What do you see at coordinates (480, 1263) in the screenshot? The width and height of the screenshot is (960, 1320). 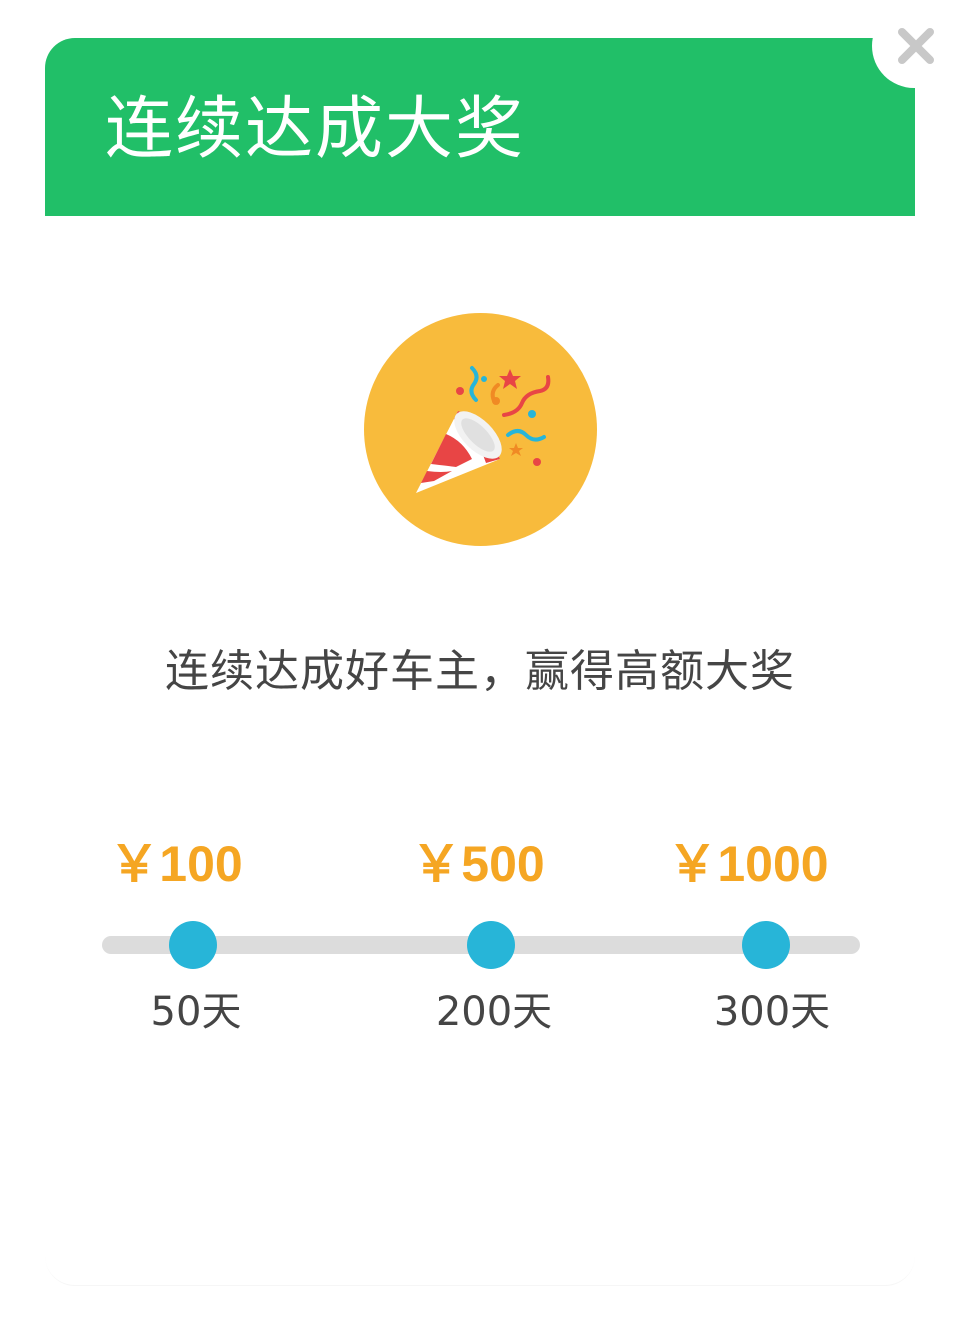 I see `dialog-bottom` at bounding box center [480, 1263].